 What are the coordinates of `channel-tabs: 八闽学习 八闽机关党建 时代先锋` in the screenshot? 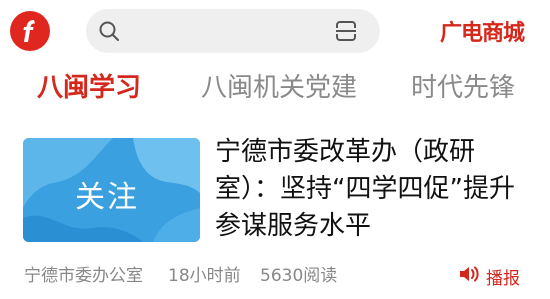 It's located at (275, 88).